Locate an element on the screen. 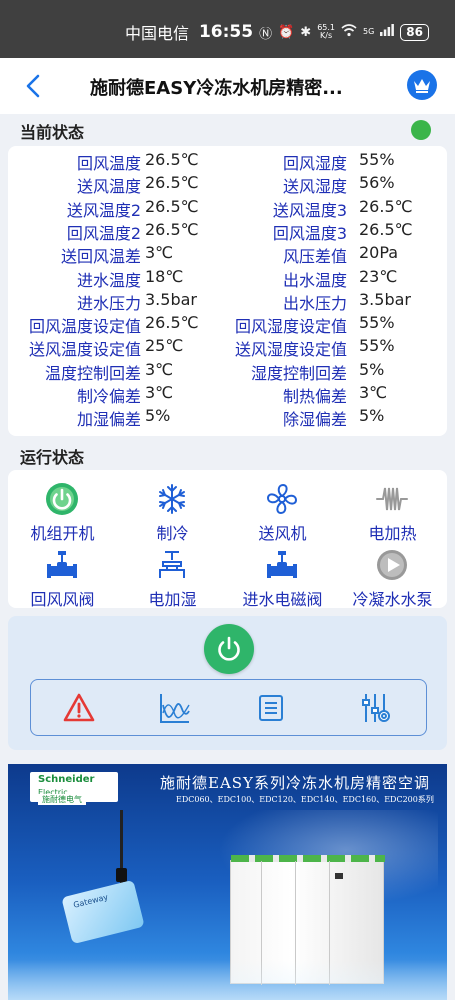 This screenshot has width=455, height=1000. param-label: 出水压力 is located at coordinates (314, 303).